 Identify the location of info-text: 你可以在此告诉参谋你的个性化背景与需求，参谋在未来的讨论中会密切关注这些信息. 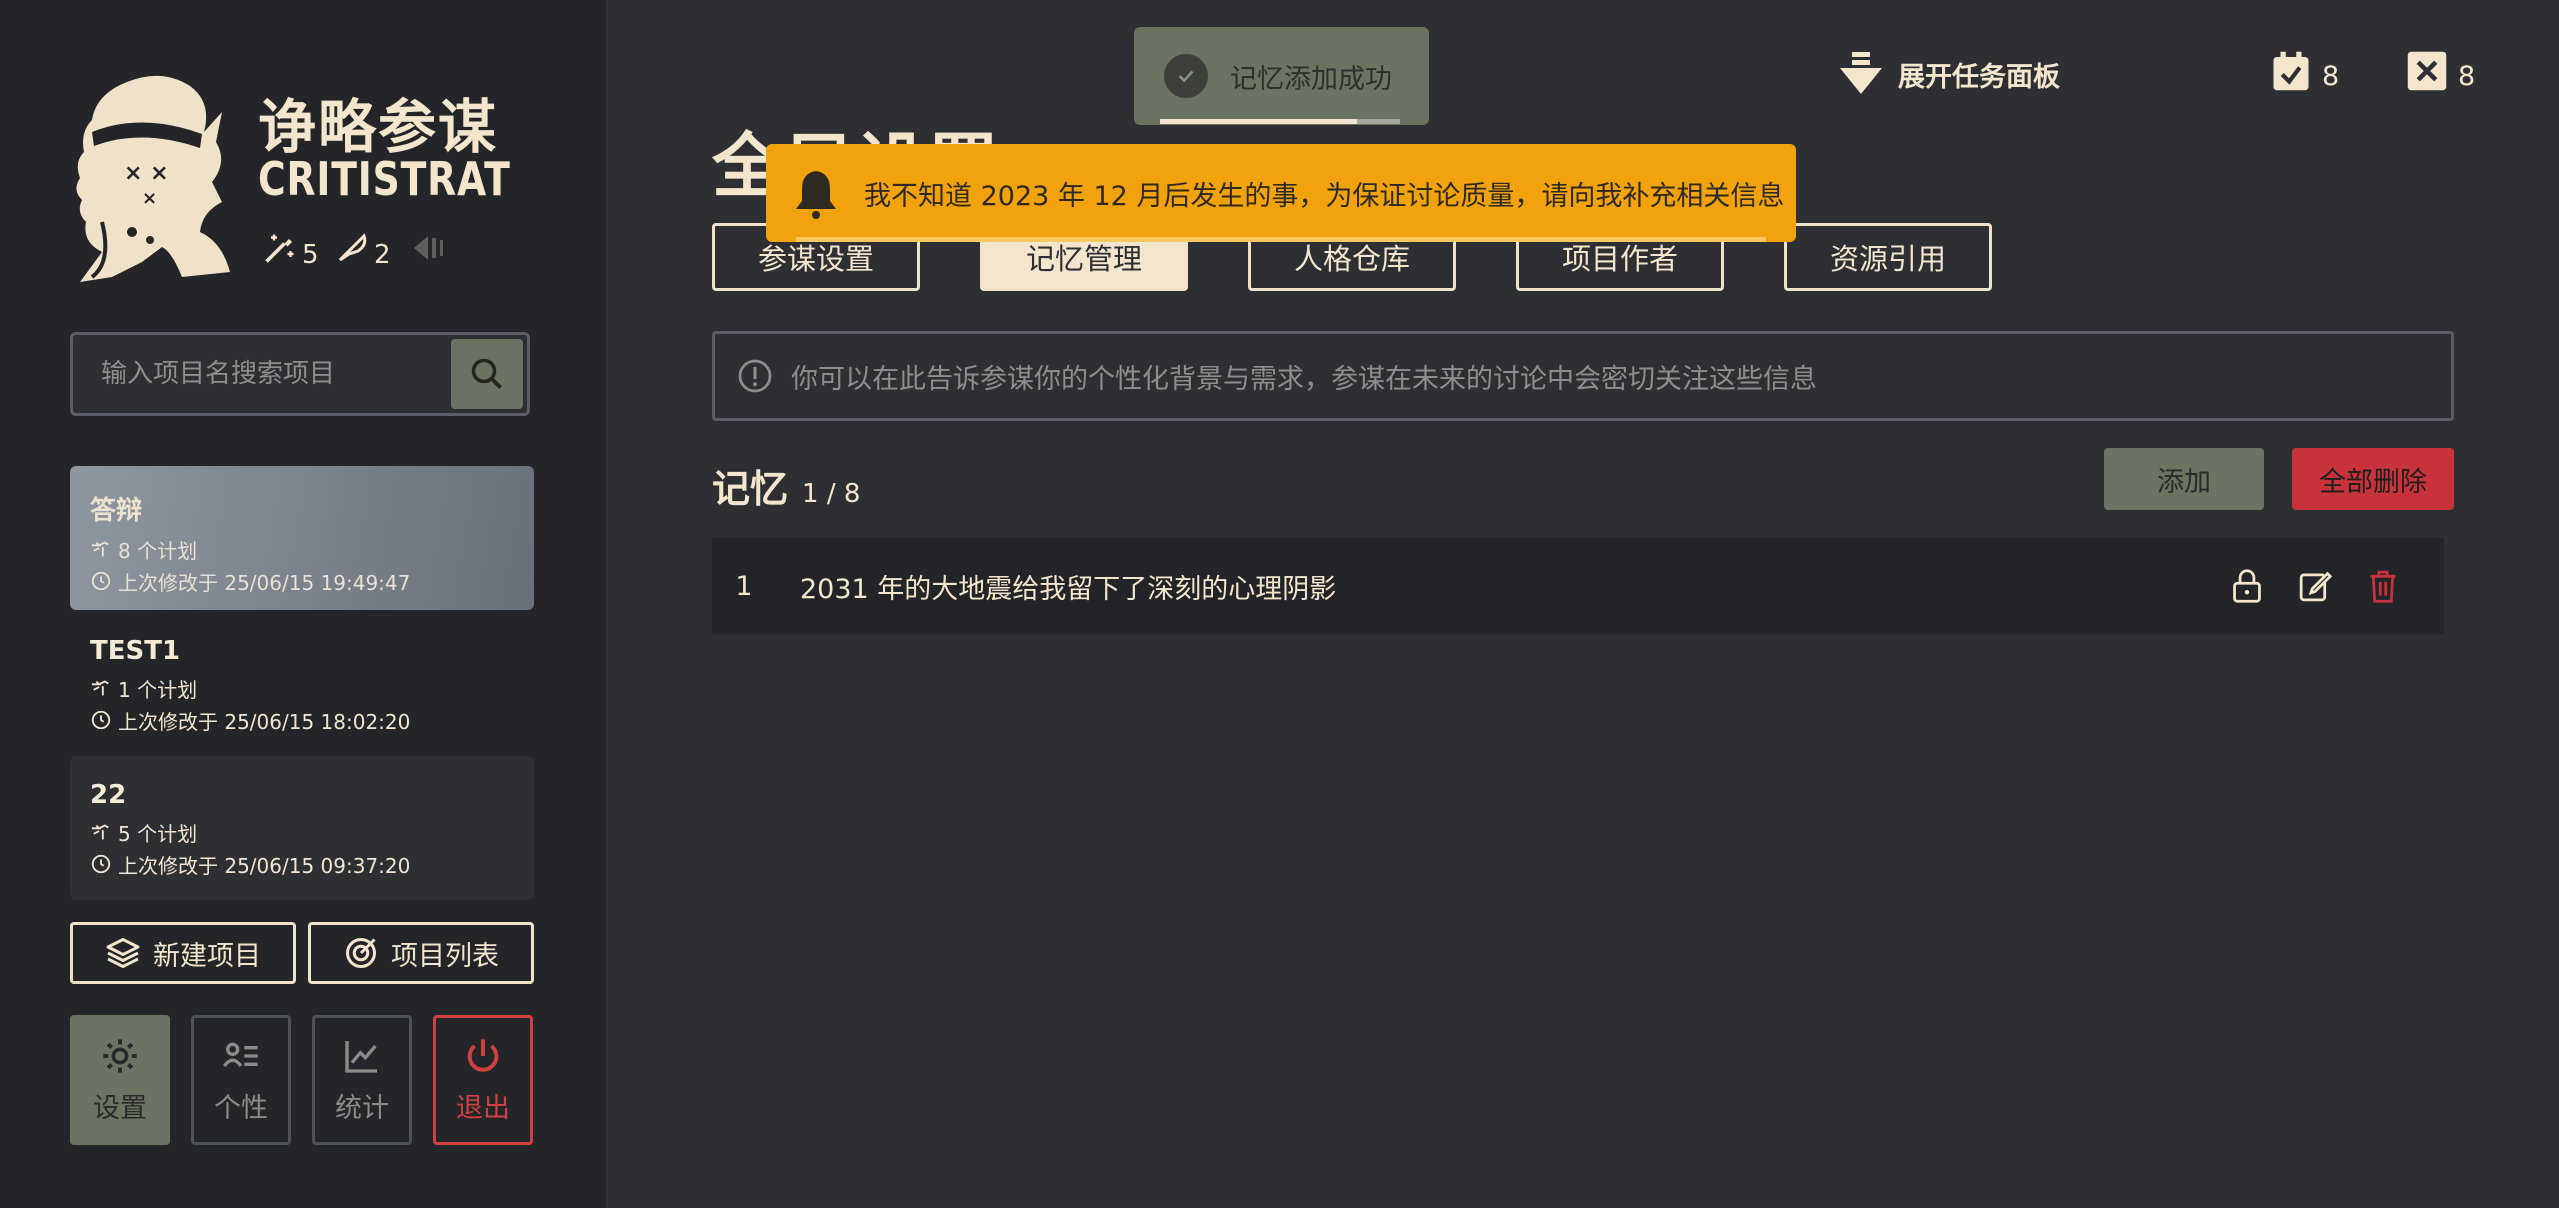
(1304, 379).